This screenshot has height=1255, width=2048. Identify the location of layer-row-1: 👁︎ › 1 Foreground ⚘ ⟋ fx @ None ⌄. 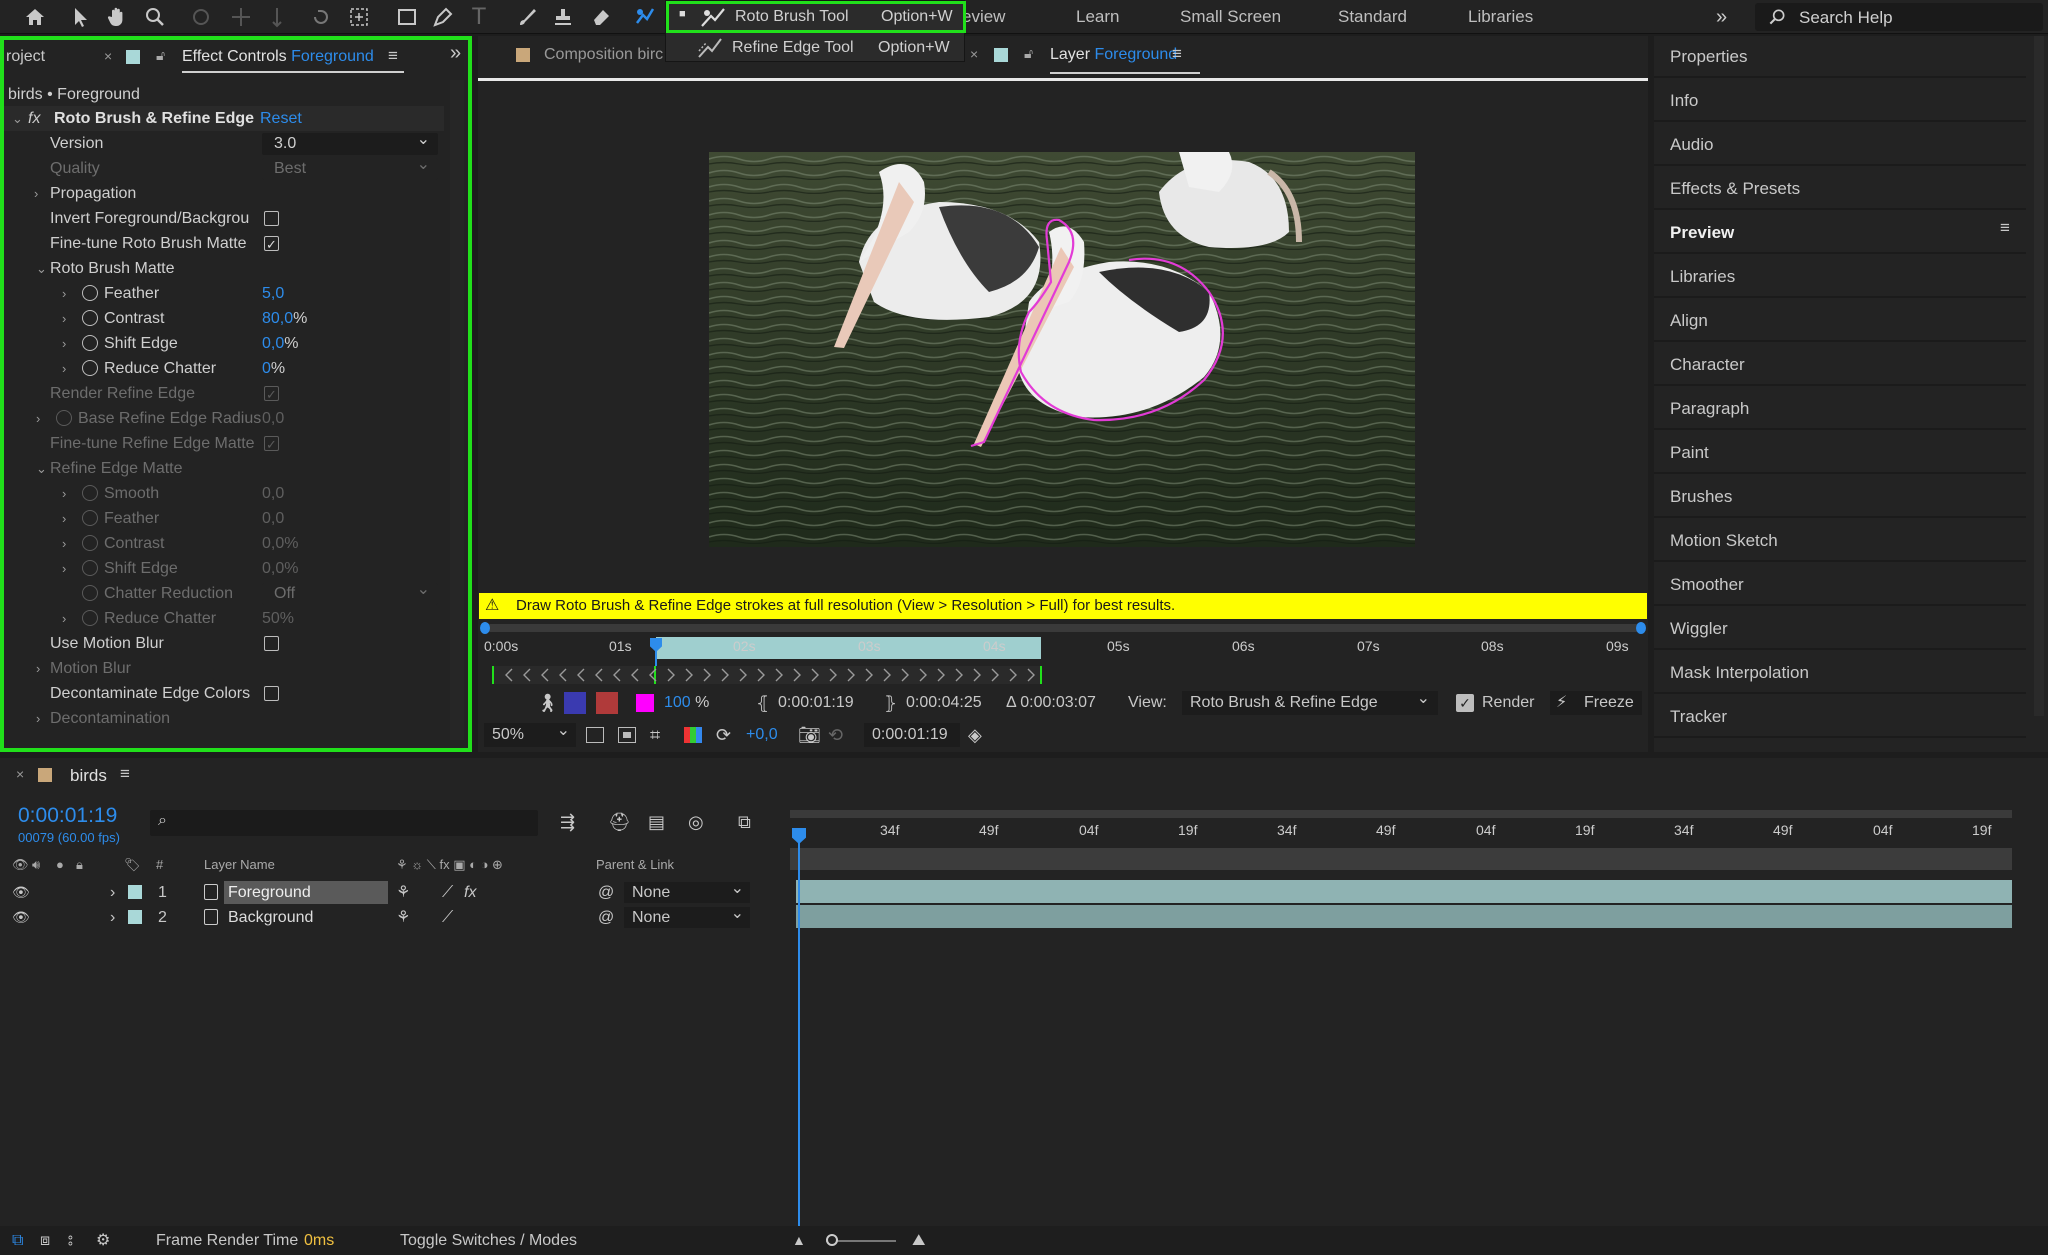
(395, 892).